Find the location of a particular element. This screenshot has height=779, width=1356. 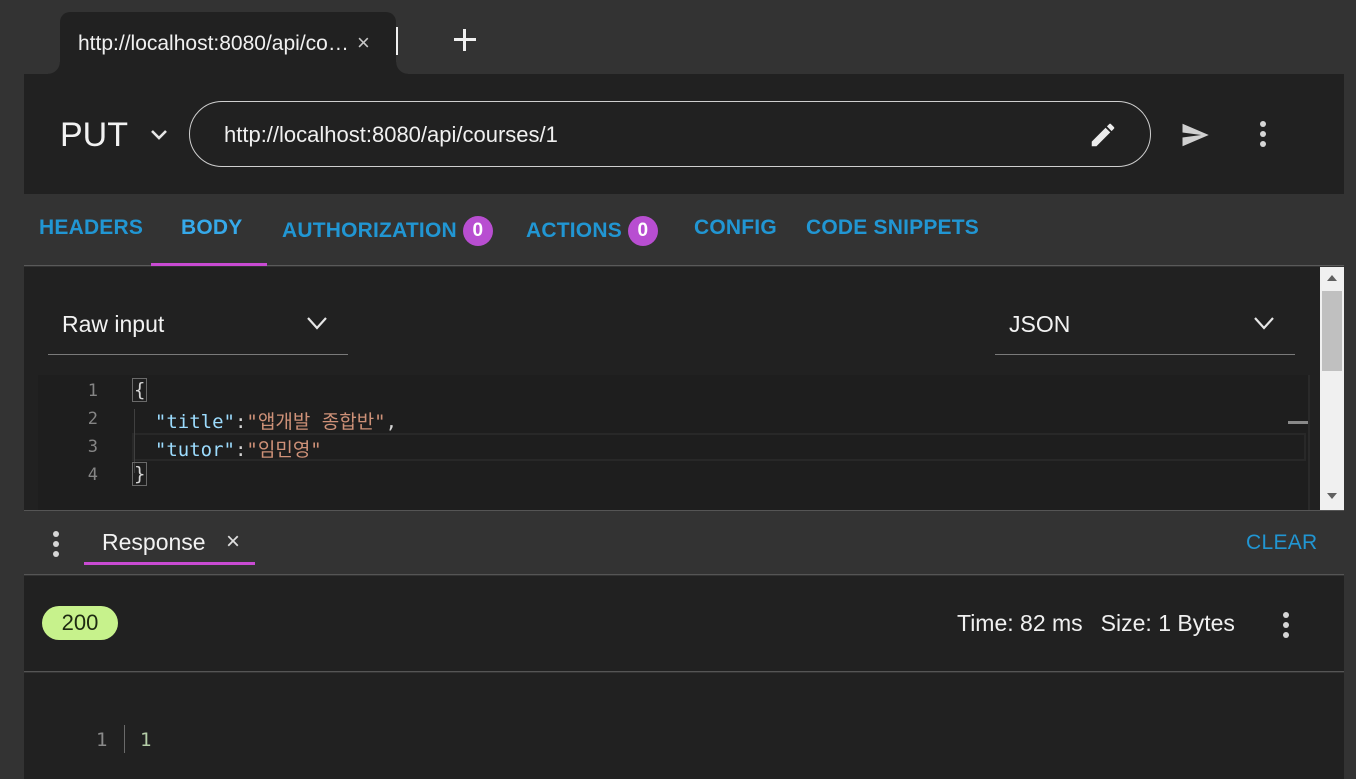

input-mode-value: Raw input is located at coordinates (113, 324).